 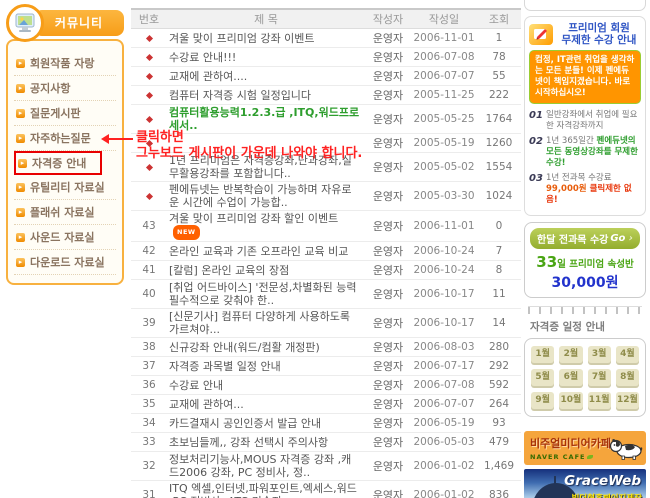 What do you see at coordinates (444, 195) in the screenshot?
I see `post-date: 2005-03-30` at bounding box center [444, 195].